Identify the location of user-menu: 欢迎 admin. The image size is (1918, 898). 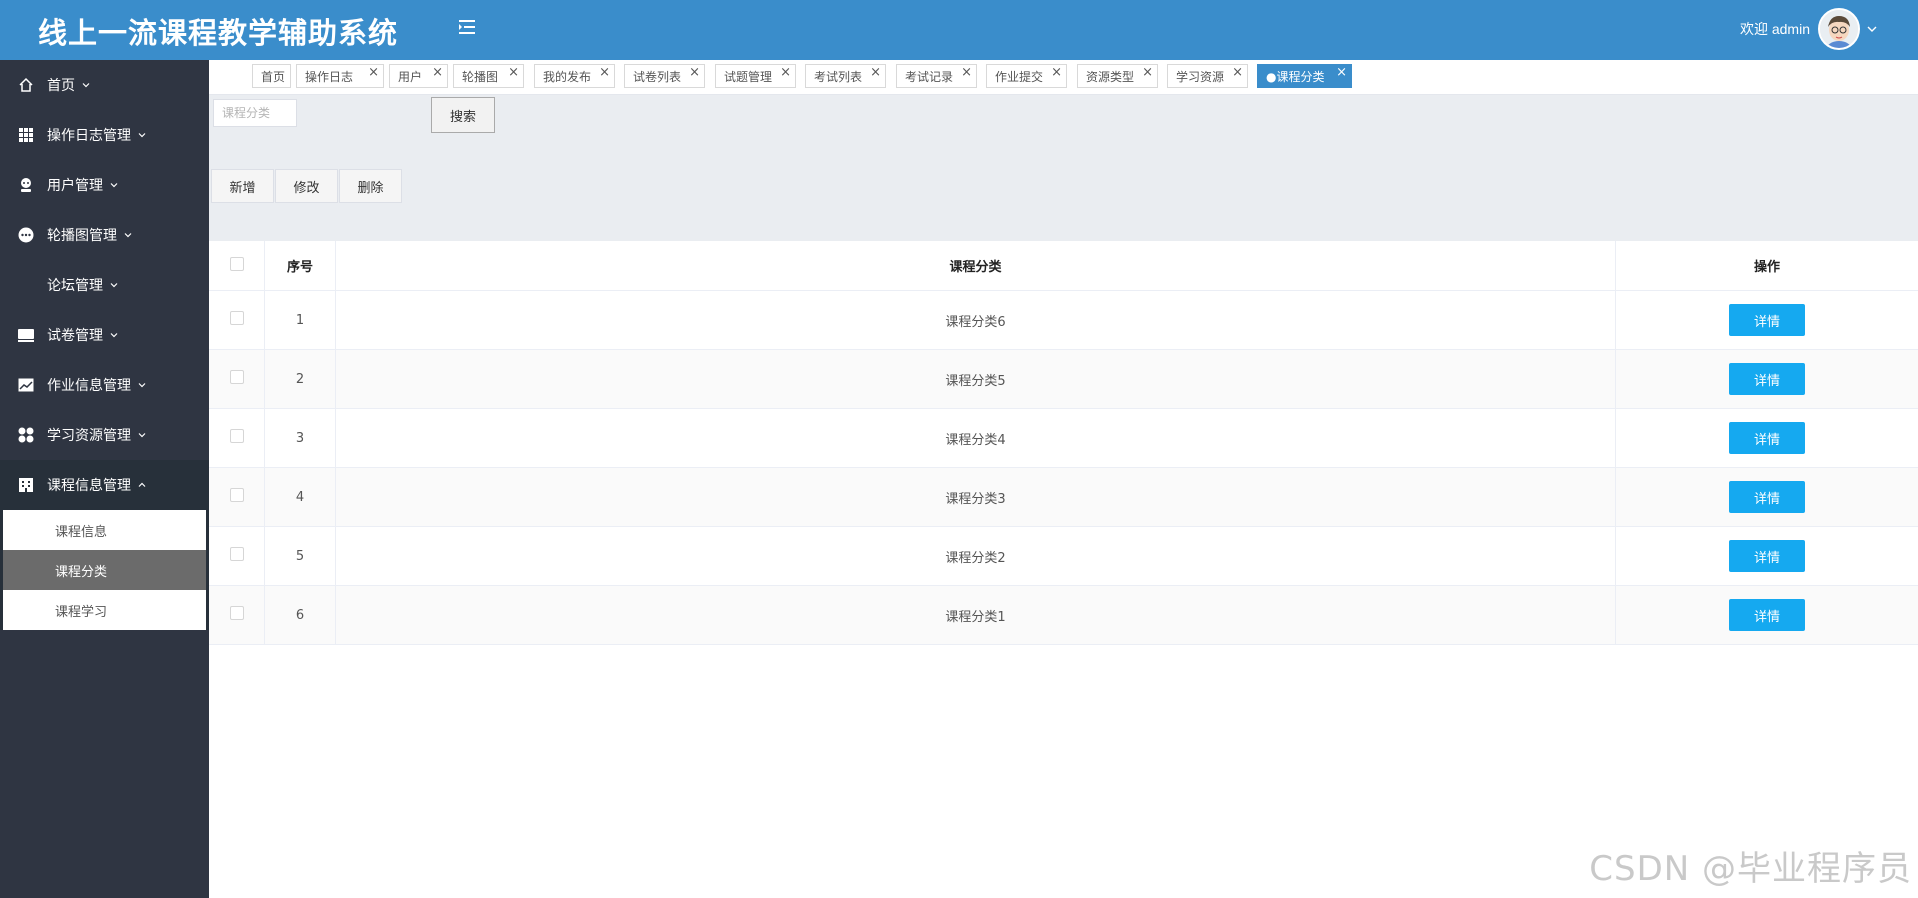
(1809, 29).